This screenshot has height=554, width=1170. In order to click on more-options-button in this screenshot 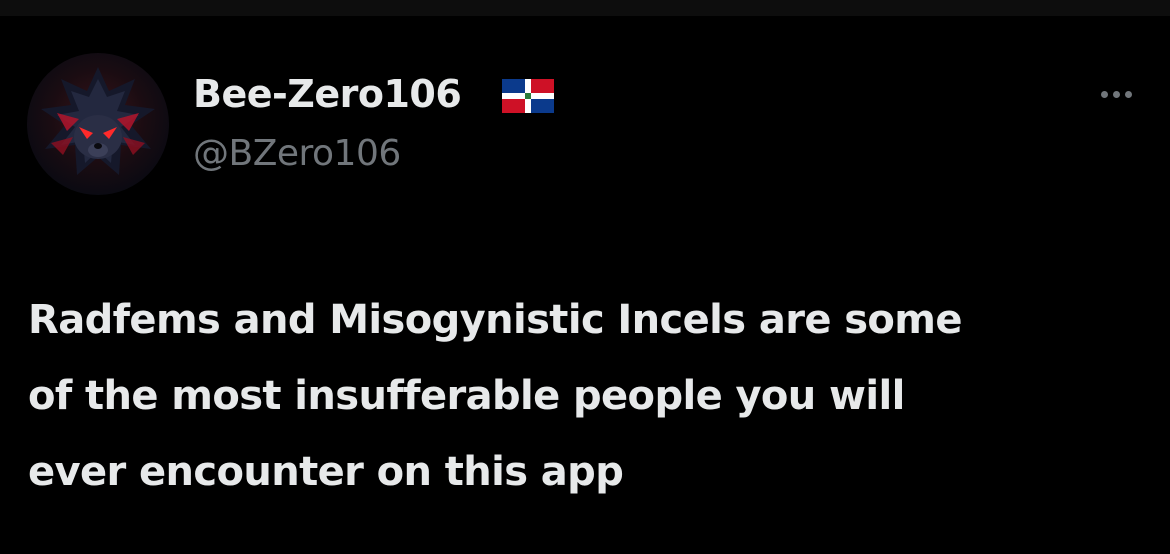, I will do `click(1116, 94)`.